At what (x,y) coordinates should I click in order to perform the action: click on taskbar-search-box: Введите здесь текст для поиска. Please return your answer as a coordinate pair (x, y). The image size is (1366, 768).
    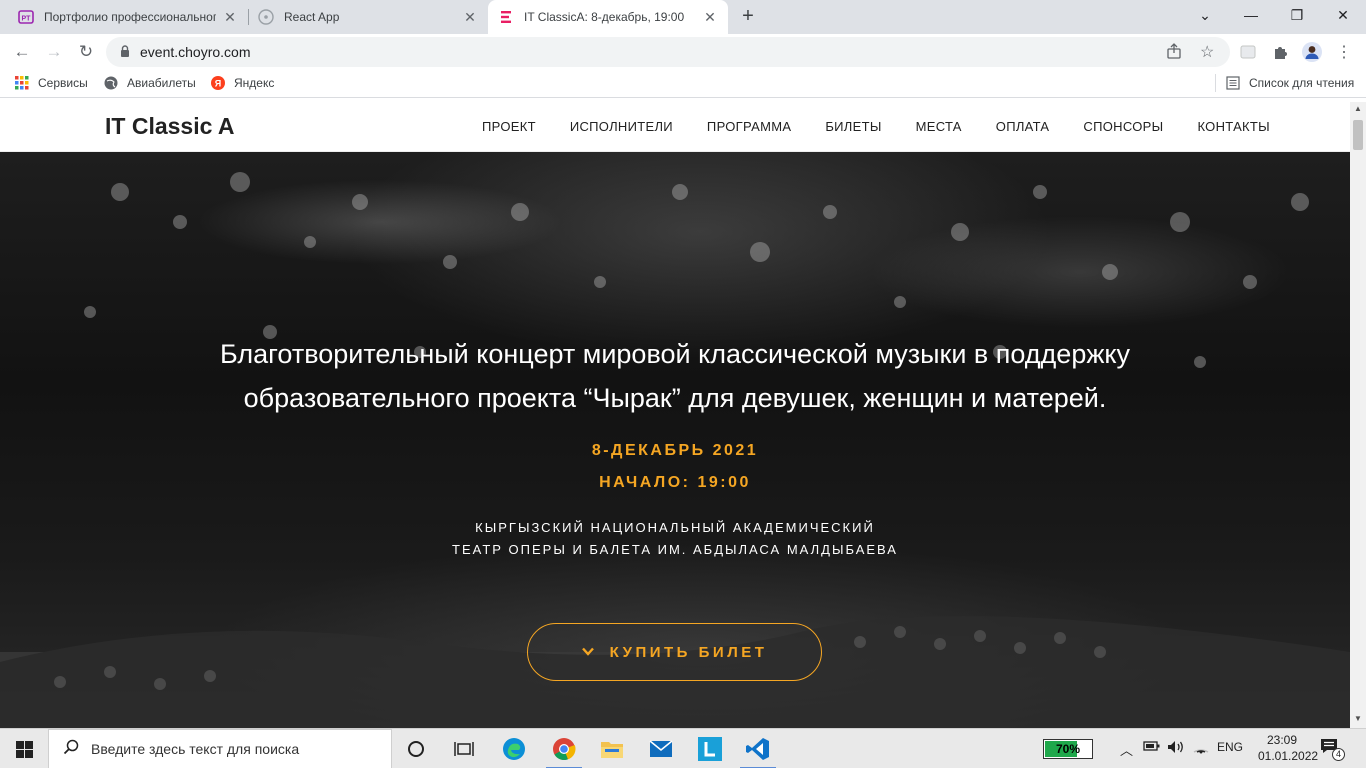
    Looking at the image, I should click on (220, 748).